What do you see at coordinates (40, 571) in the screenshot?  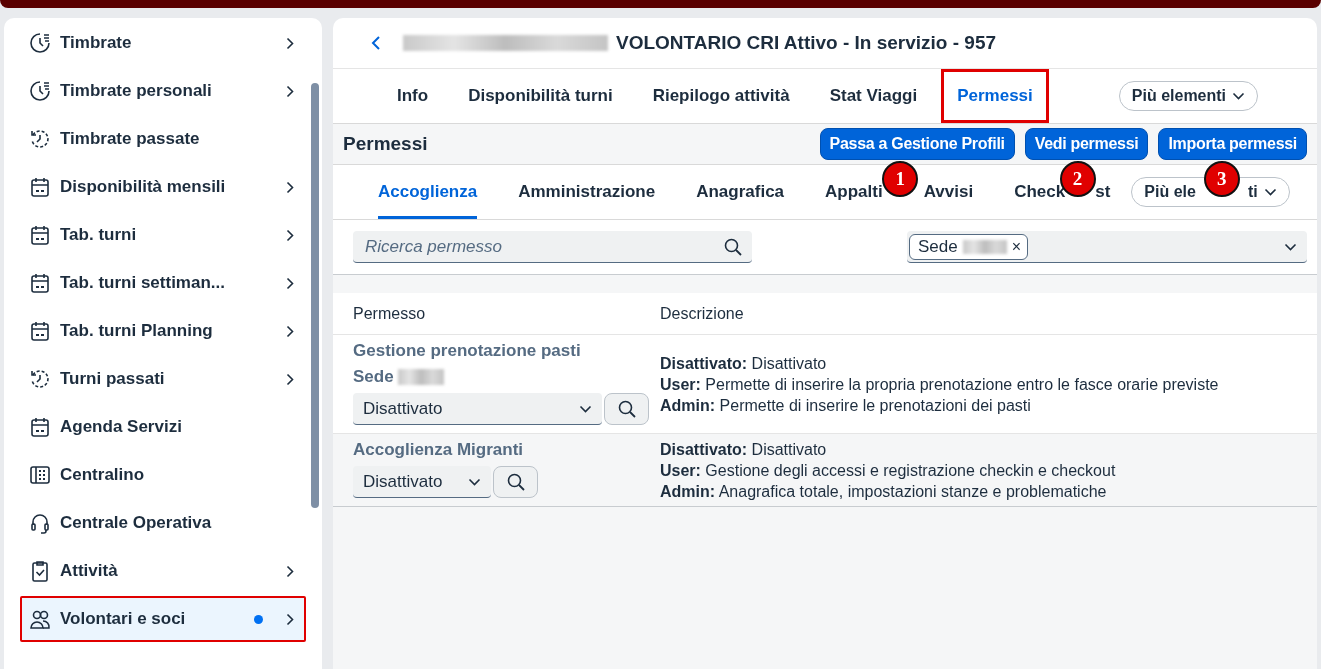 I see `clipboard-check-icon` at bounding box center [40, 571].